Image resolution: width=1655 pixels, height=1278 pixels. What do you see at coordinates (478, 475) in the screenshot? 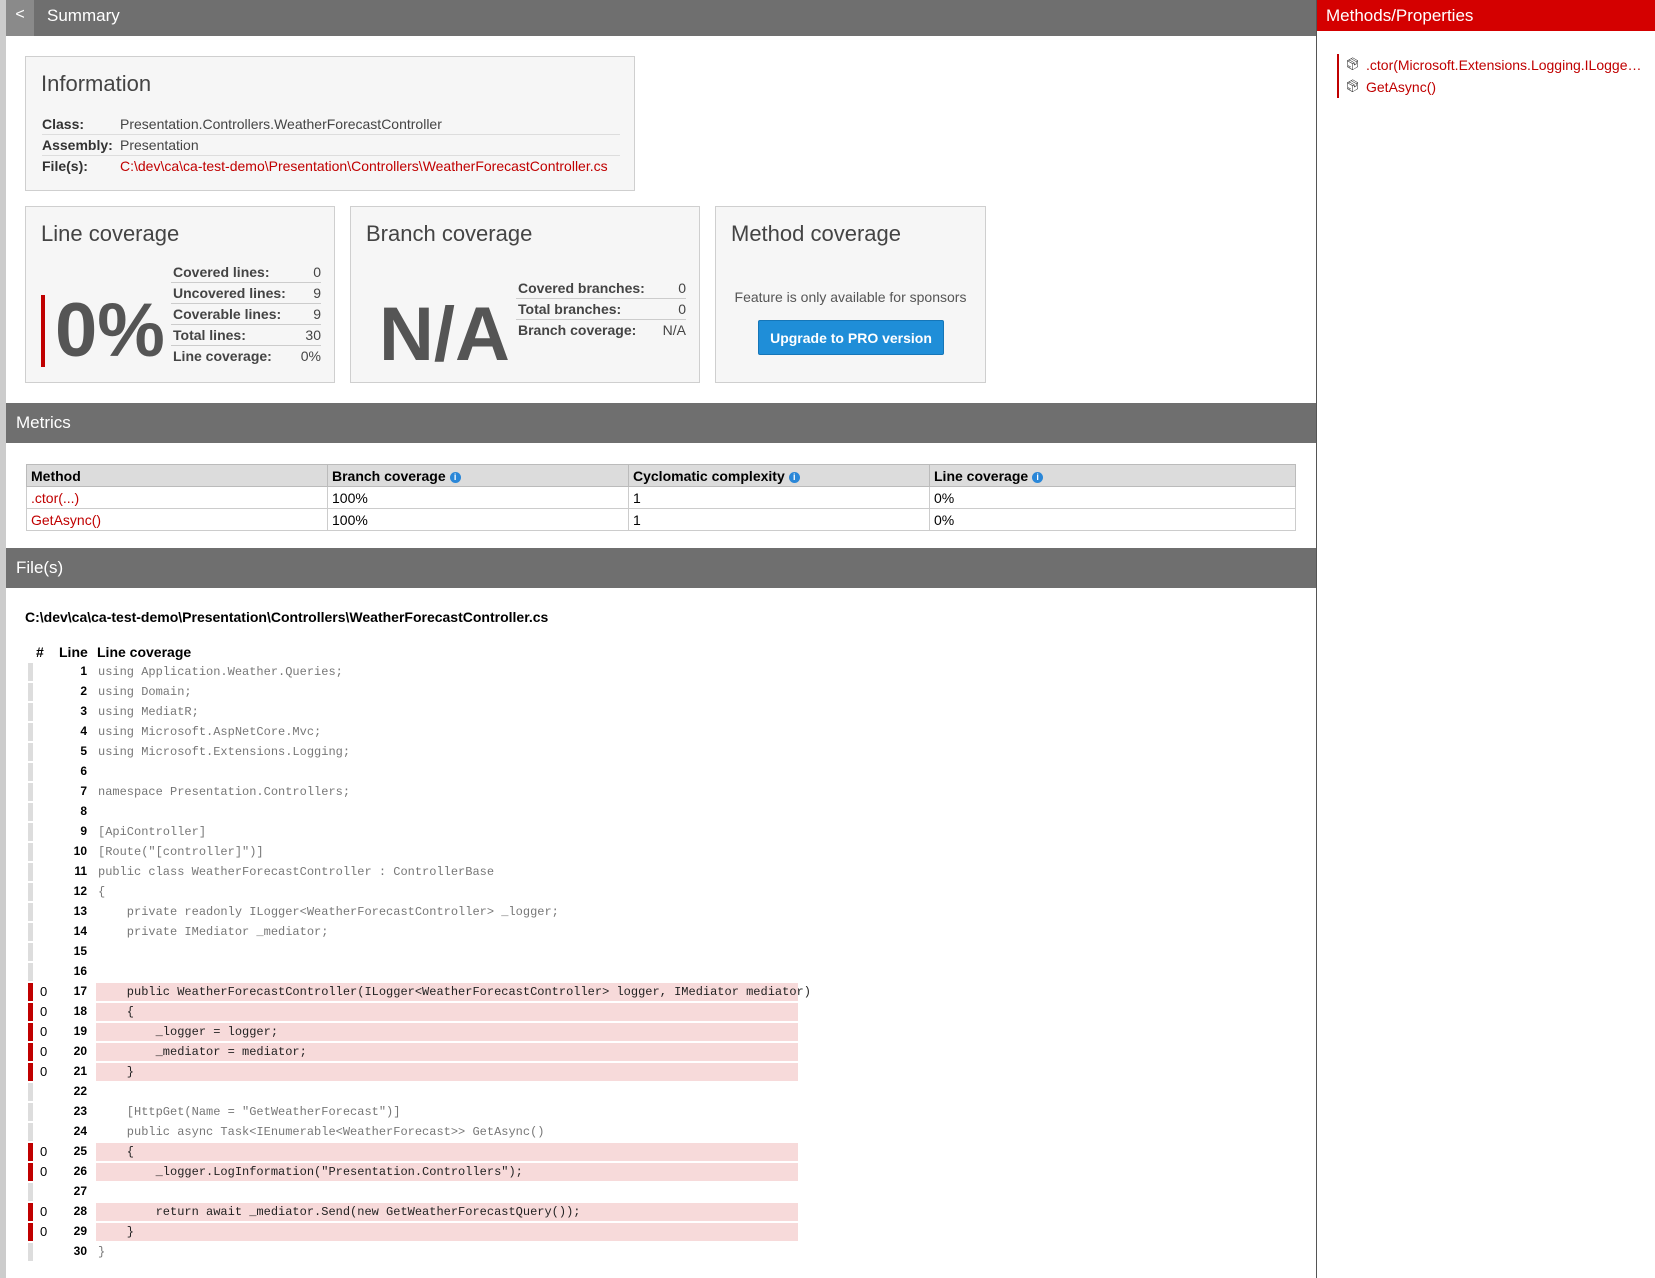
I see `column-header-branch: Branch coverage i` at bounding box center [478, 475].